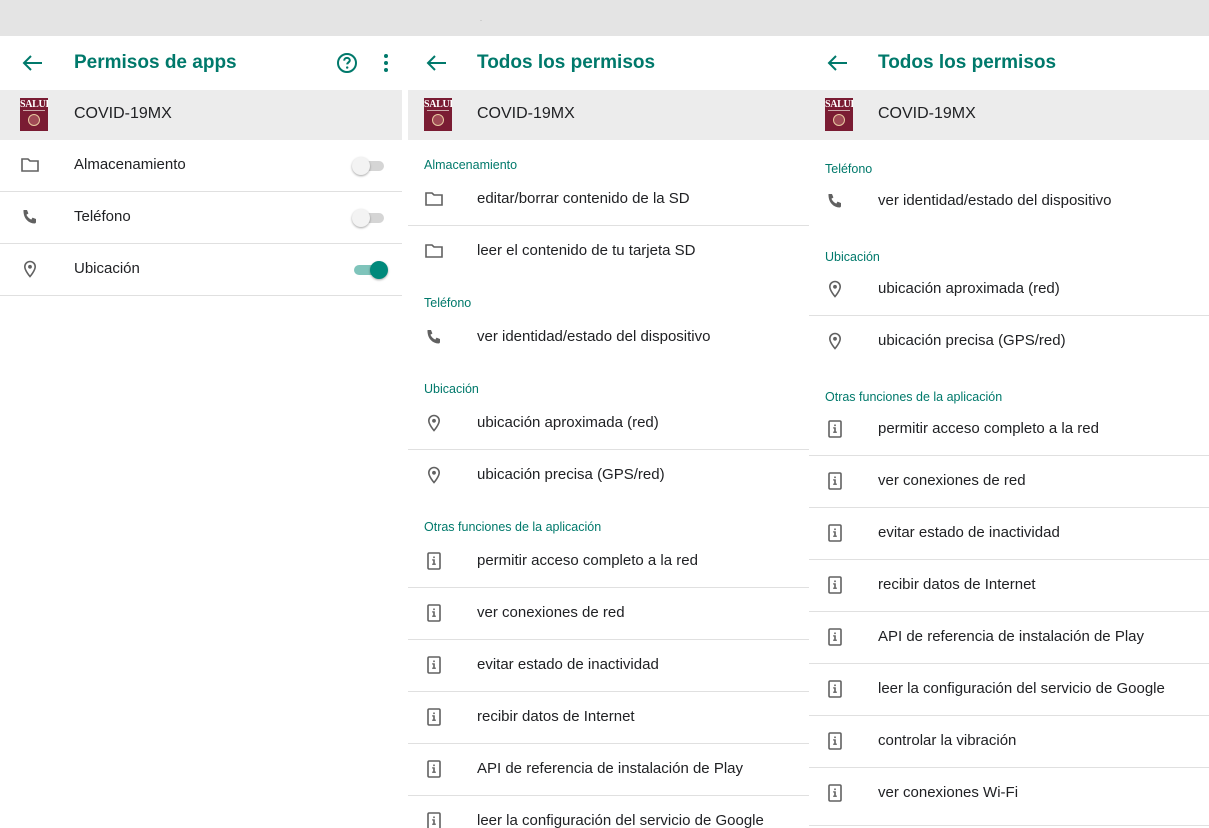 This screenshot has width=1209, height=828. What do you see at coordinates (586, 250) in the screenshot?
I see `permission-label: leer el contenido de tu tarjeta SD` at bounding box center [586, 250].